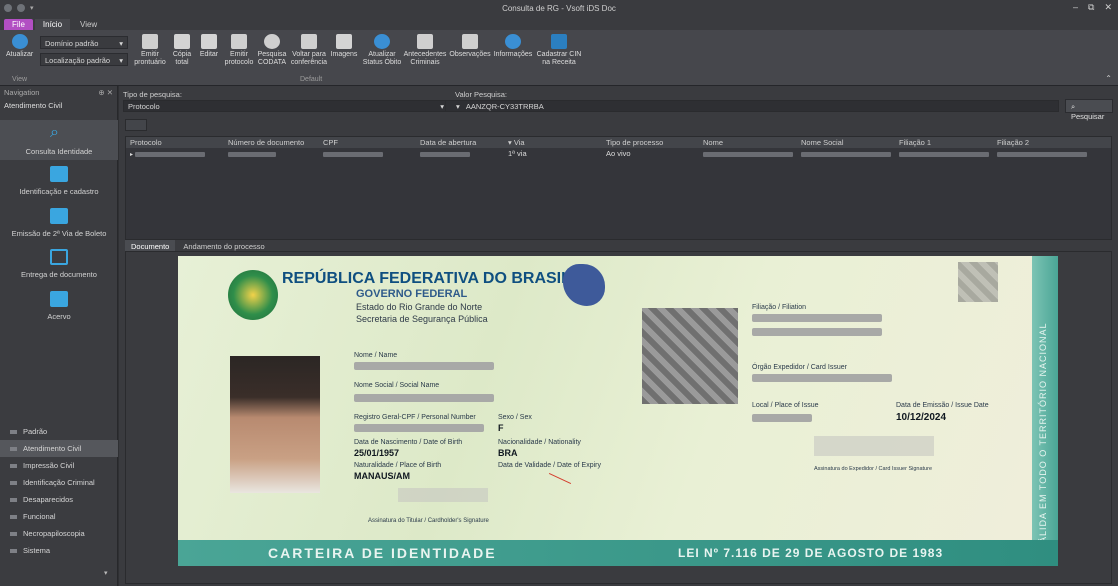 The width and height of the screenshot is (1118, 586). What do you see at coordinates (846, 142) in the screenshot?
I see `col-nome-social: Nome Social` at bounding box center [846, 142].